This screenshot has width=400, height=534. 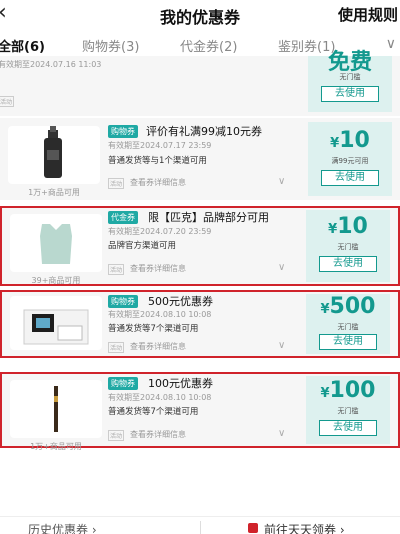 What do you see at coordinates (180, 383) in the screenshot?
I see `coupon-name: 100元优惠券` at bounding box center [180, 383].